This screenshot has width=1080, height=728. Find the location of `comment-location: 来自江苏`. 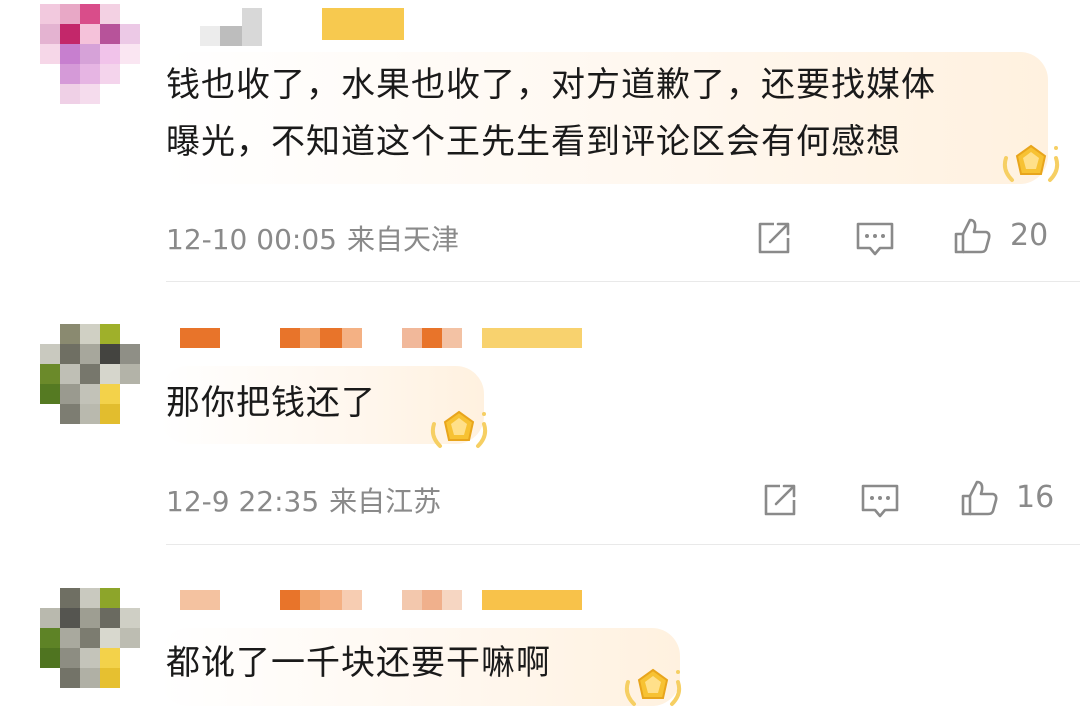

comment-location: 来自江苏 is located at coordinates (385, 501).